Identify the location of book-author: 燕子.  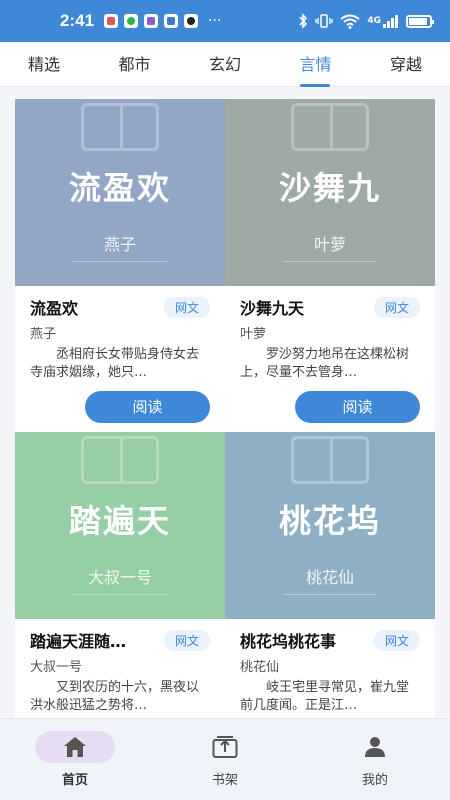
(43, 334).